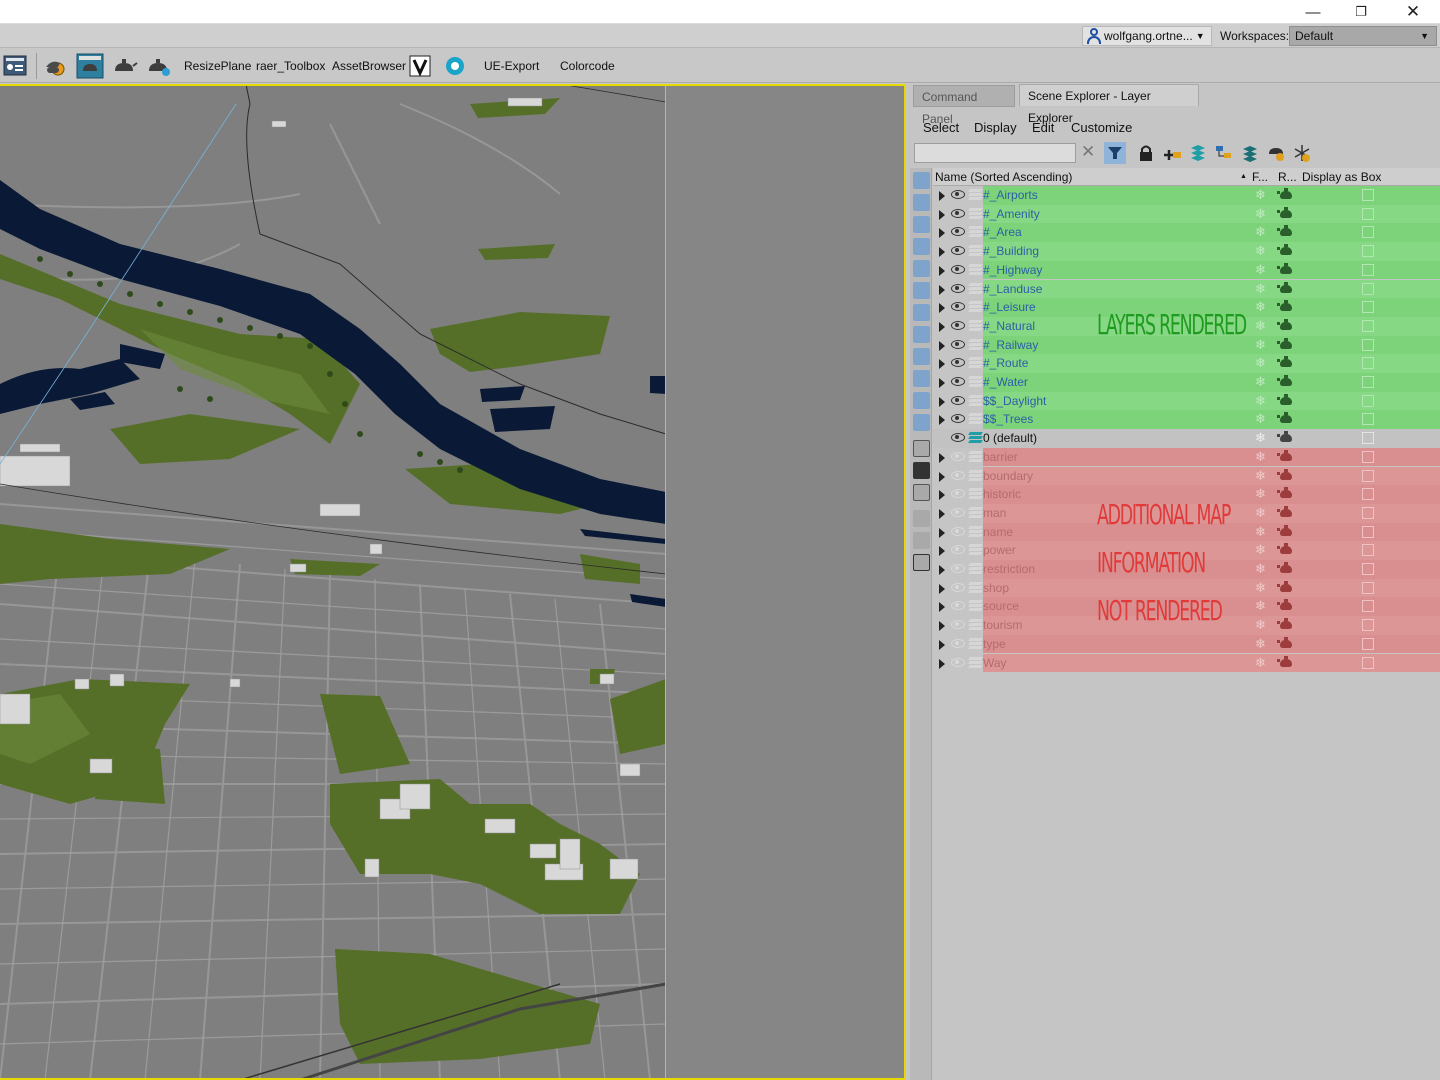  What do you see at coordinates (921, 378) in the screenshot?
I see `container-filter-icon` at bounding box center [921, 378].